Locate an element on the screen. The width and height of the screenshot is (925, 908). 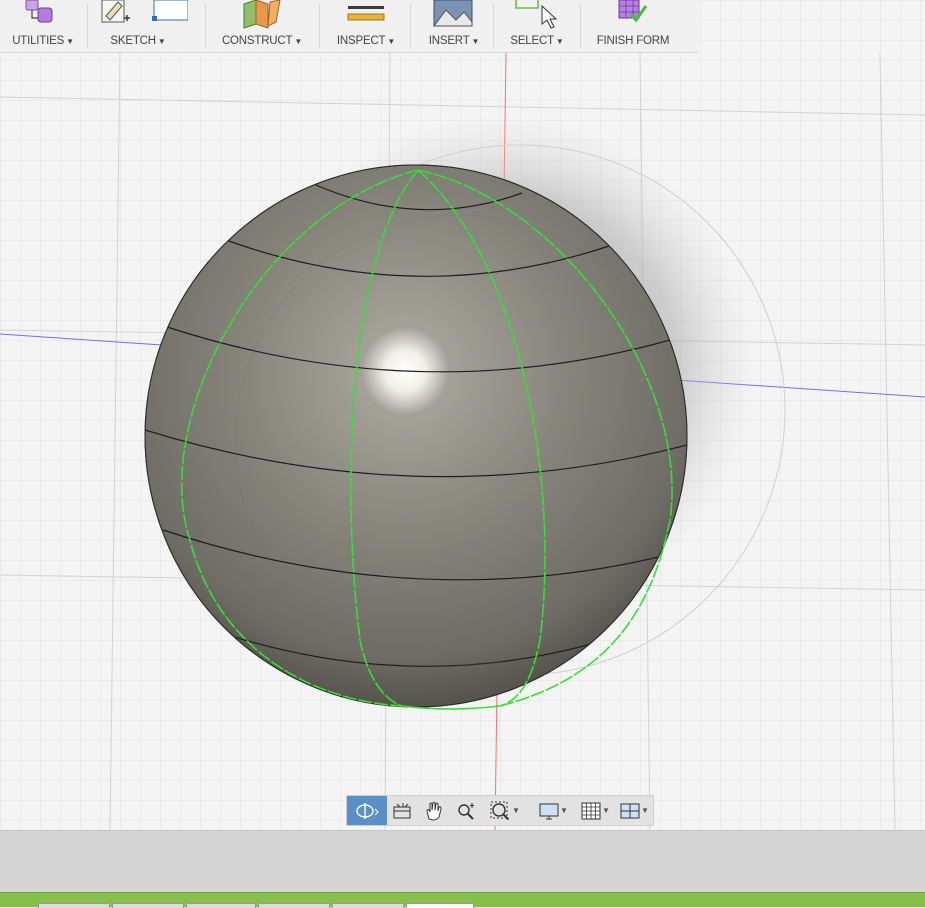
fit-zoom-button: ▼ is located at coordinates (505, 810).